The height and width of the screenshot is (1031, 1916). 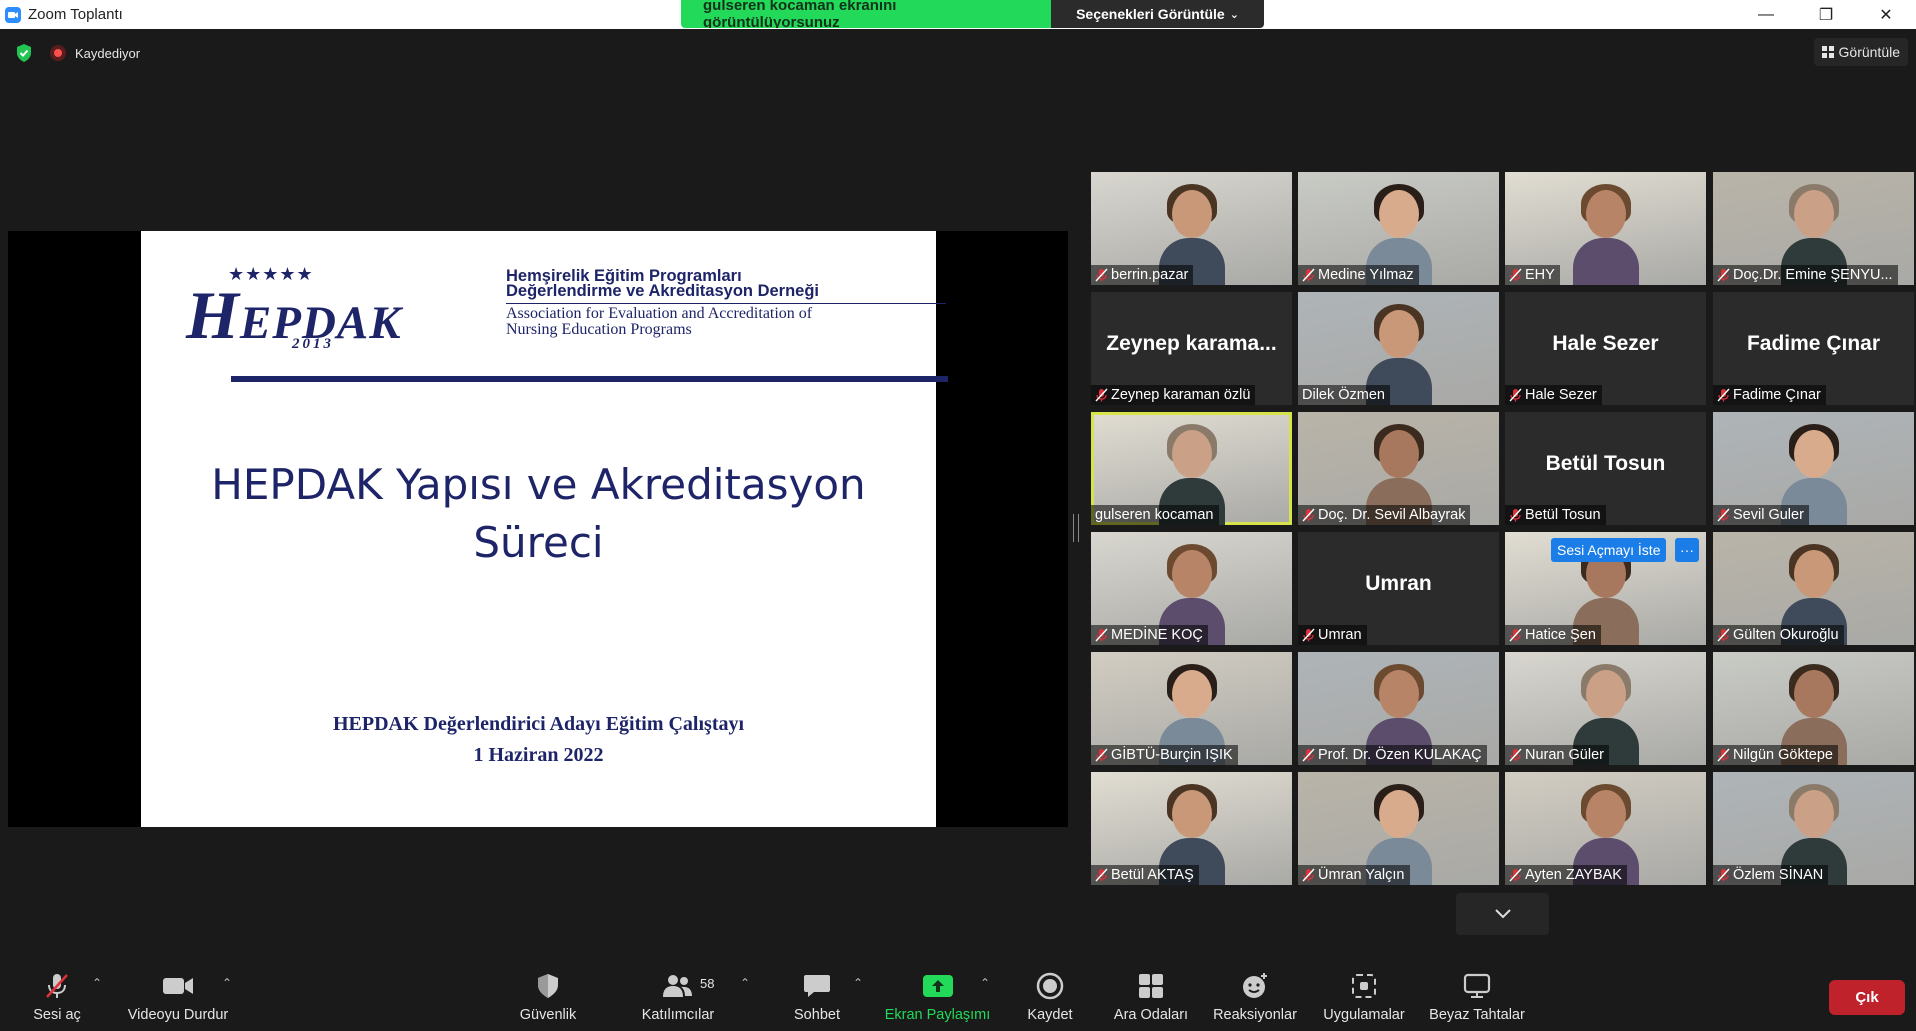 What do you see at coordinates (548, 986) in the screenshot?
I see `shield-icon` at bounding box center [548, 986].